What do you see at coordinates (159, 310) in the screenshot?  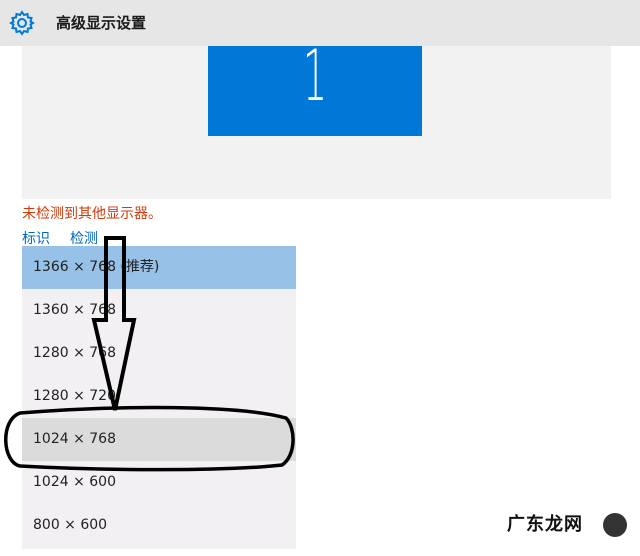 I see `resolution-option-1360x768: 1360 × 768` at bounding box center [159, 310].